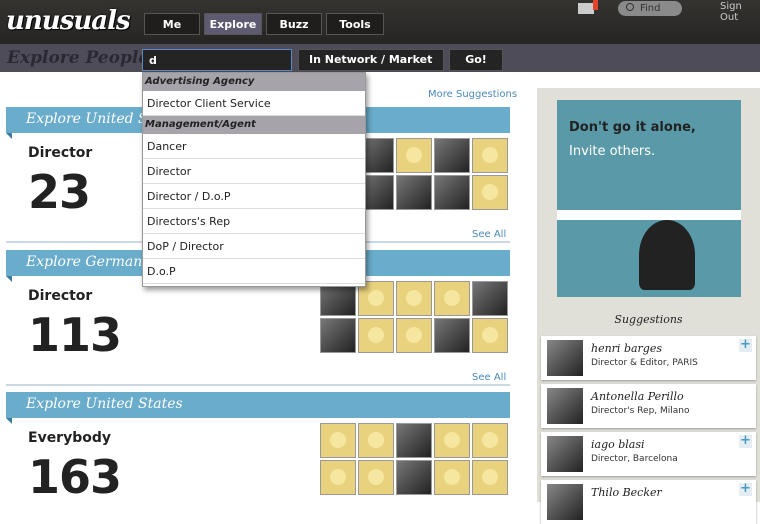 This screenshot has width=760, height=524. I want to click on suggestion-card: henri barges Director & Editor, PARIS +, so click(648, 358).